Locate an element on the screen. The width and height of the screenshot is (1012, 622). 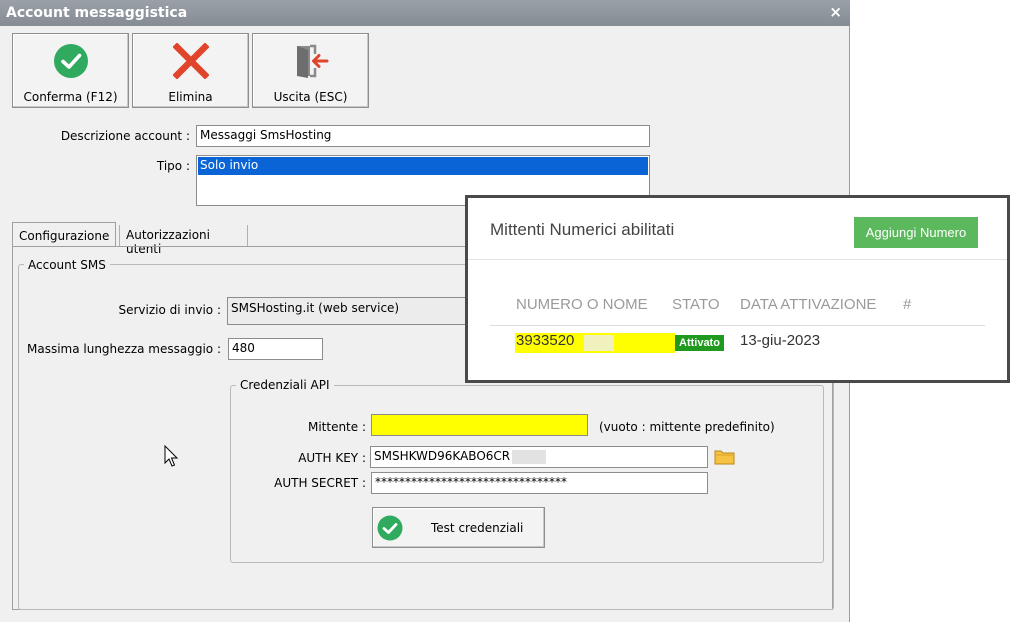
test-credentials-button: Test credenziali is located at coordinates (458, 527).